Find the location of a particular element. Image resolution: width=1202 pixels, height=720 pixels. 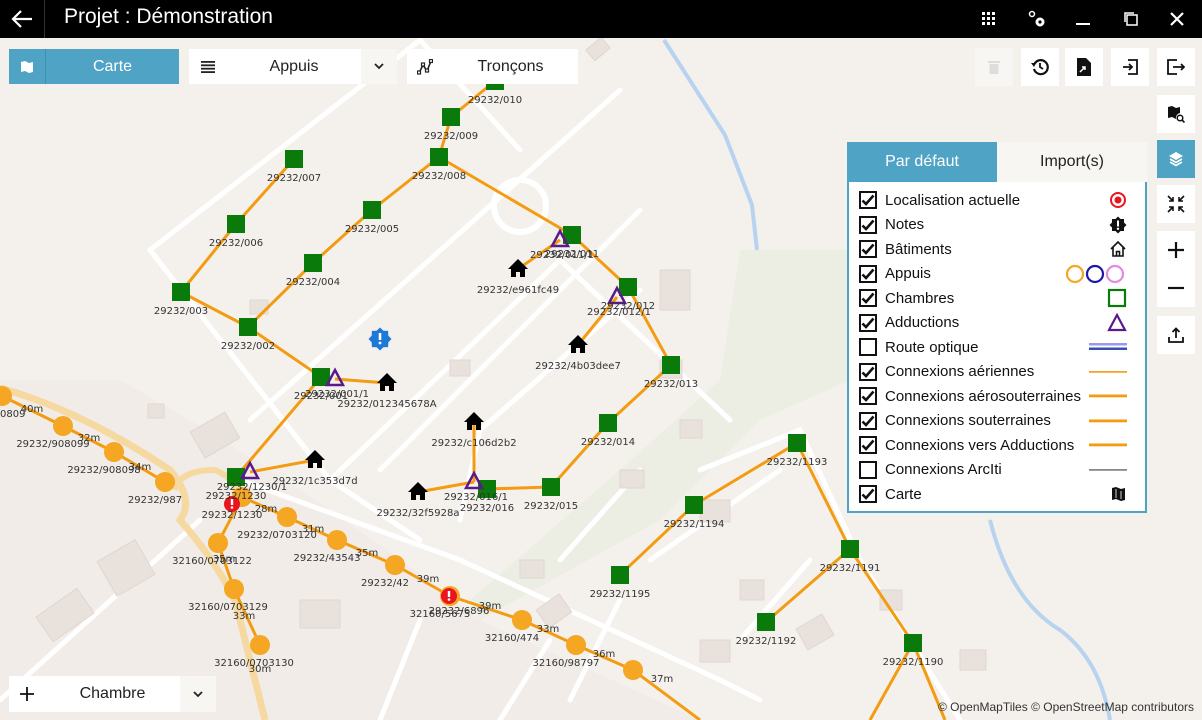

tab-par-defaut: Par défaut is located at coordinates (922, 162).